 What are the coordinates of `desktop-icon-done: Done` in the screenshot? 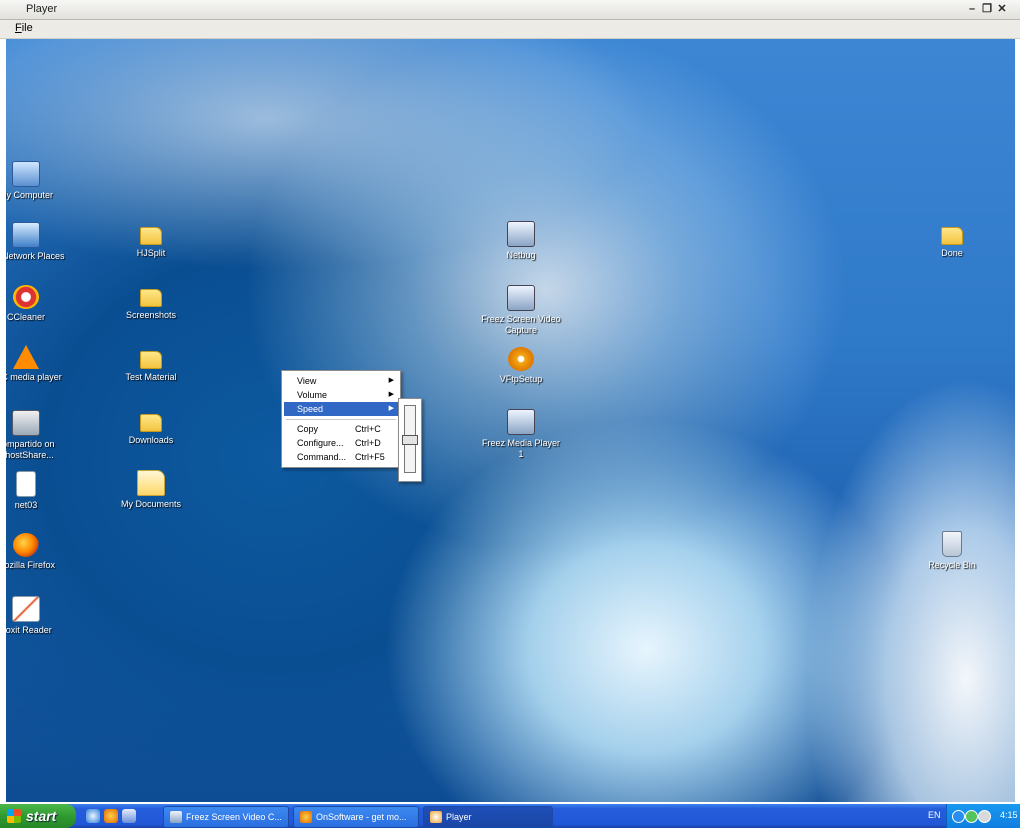 It's located at (952, 240).